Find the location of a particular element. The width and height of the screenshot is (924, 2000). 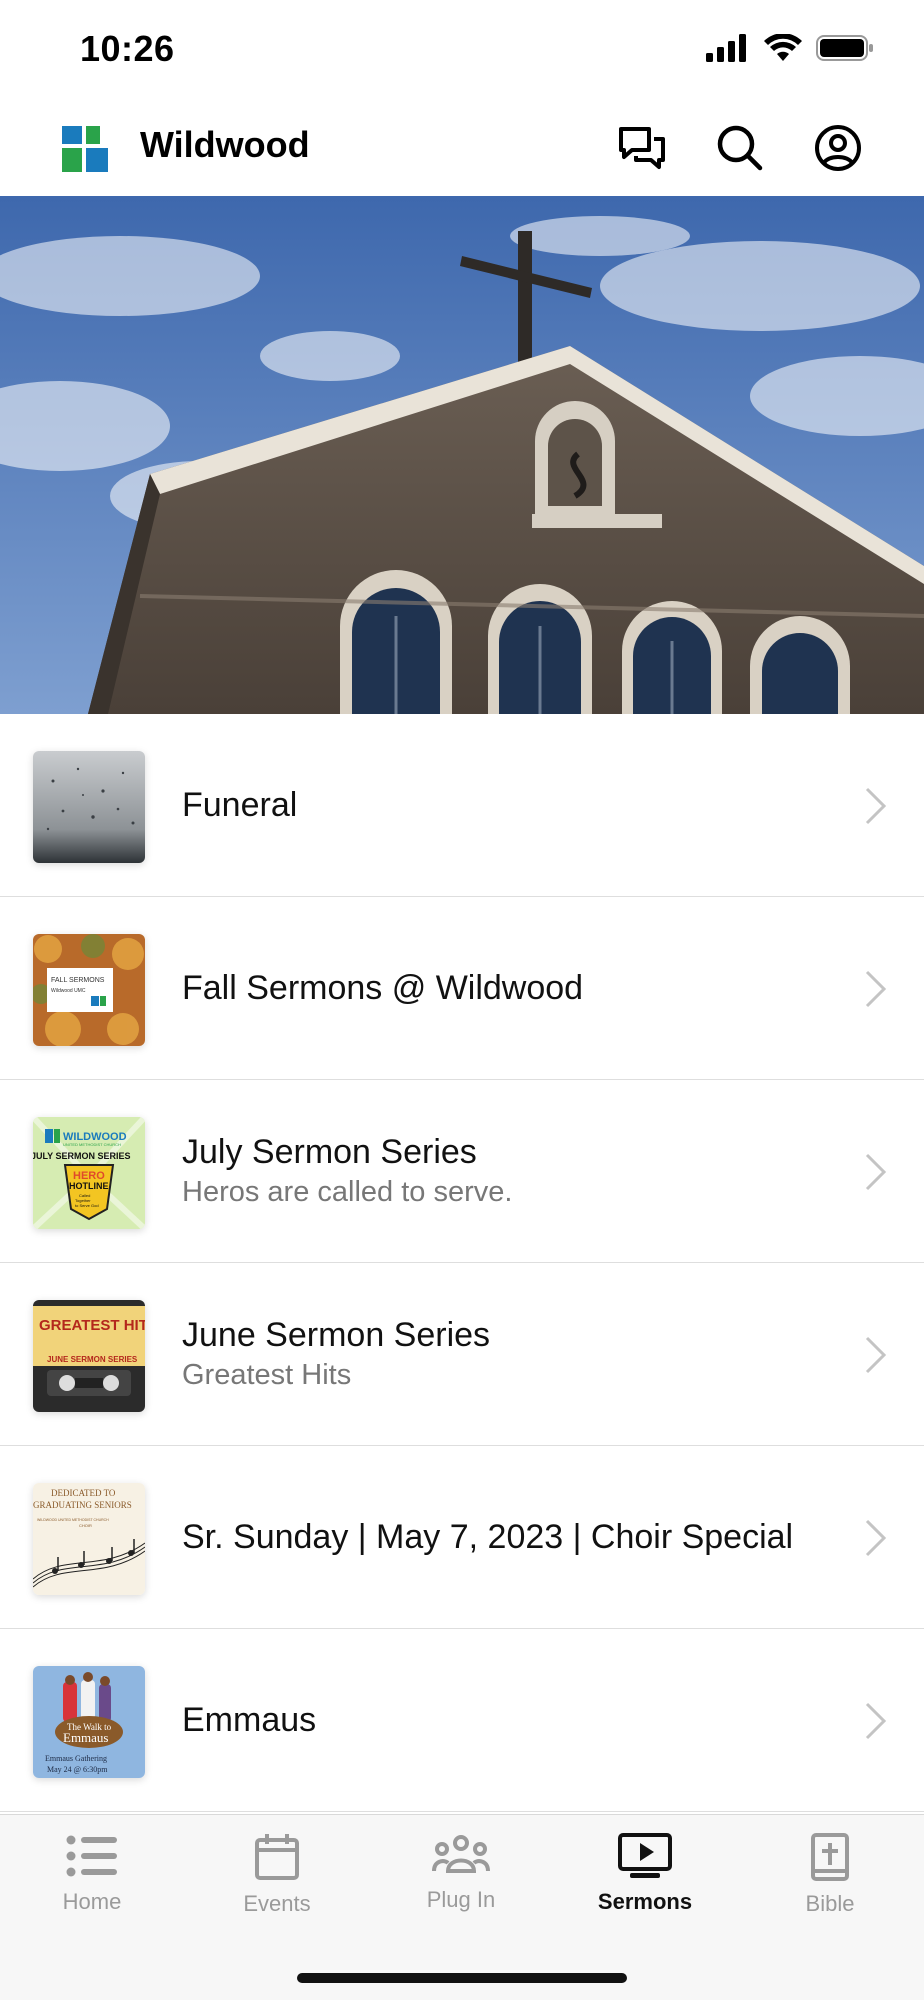

app-header: Wildwood is located at coordinates (462, 148).